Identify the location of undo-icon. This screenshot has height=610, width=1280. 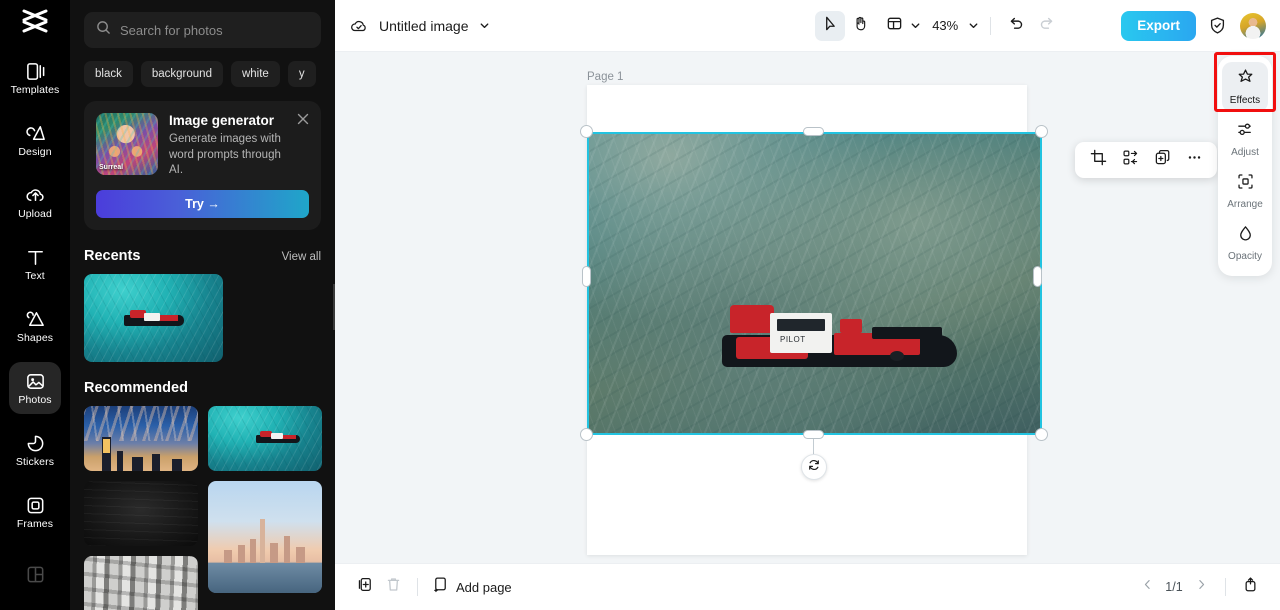
(1016, 26).